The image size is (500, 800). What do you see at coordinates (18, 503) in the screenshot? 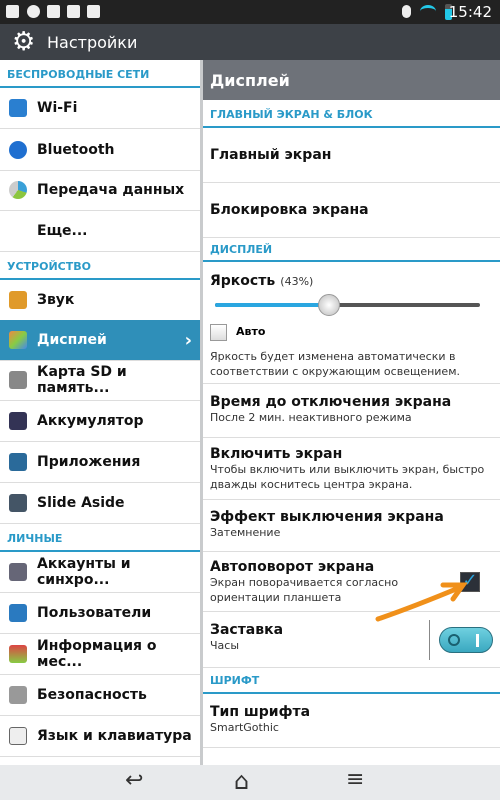
I see `slide-aside-icon` at bounding box center [18, 503].